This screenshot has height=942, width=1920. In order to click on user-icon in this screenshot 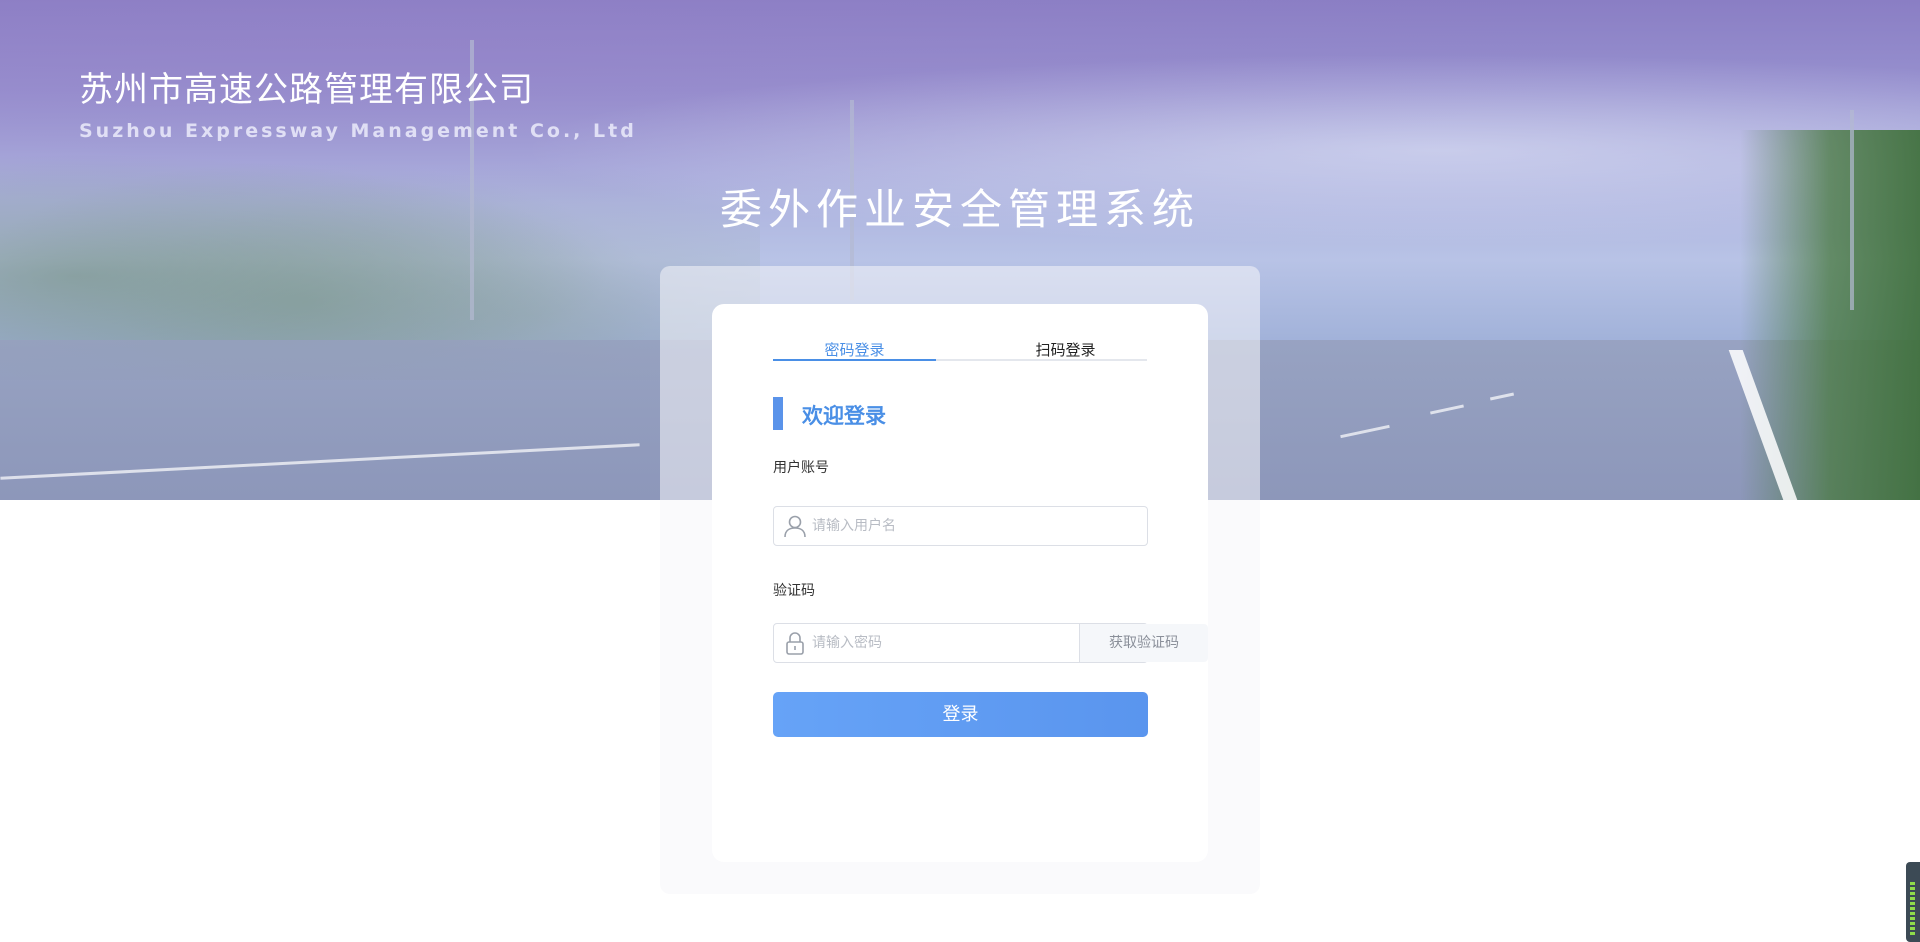, I will do `click(795, 526)`.